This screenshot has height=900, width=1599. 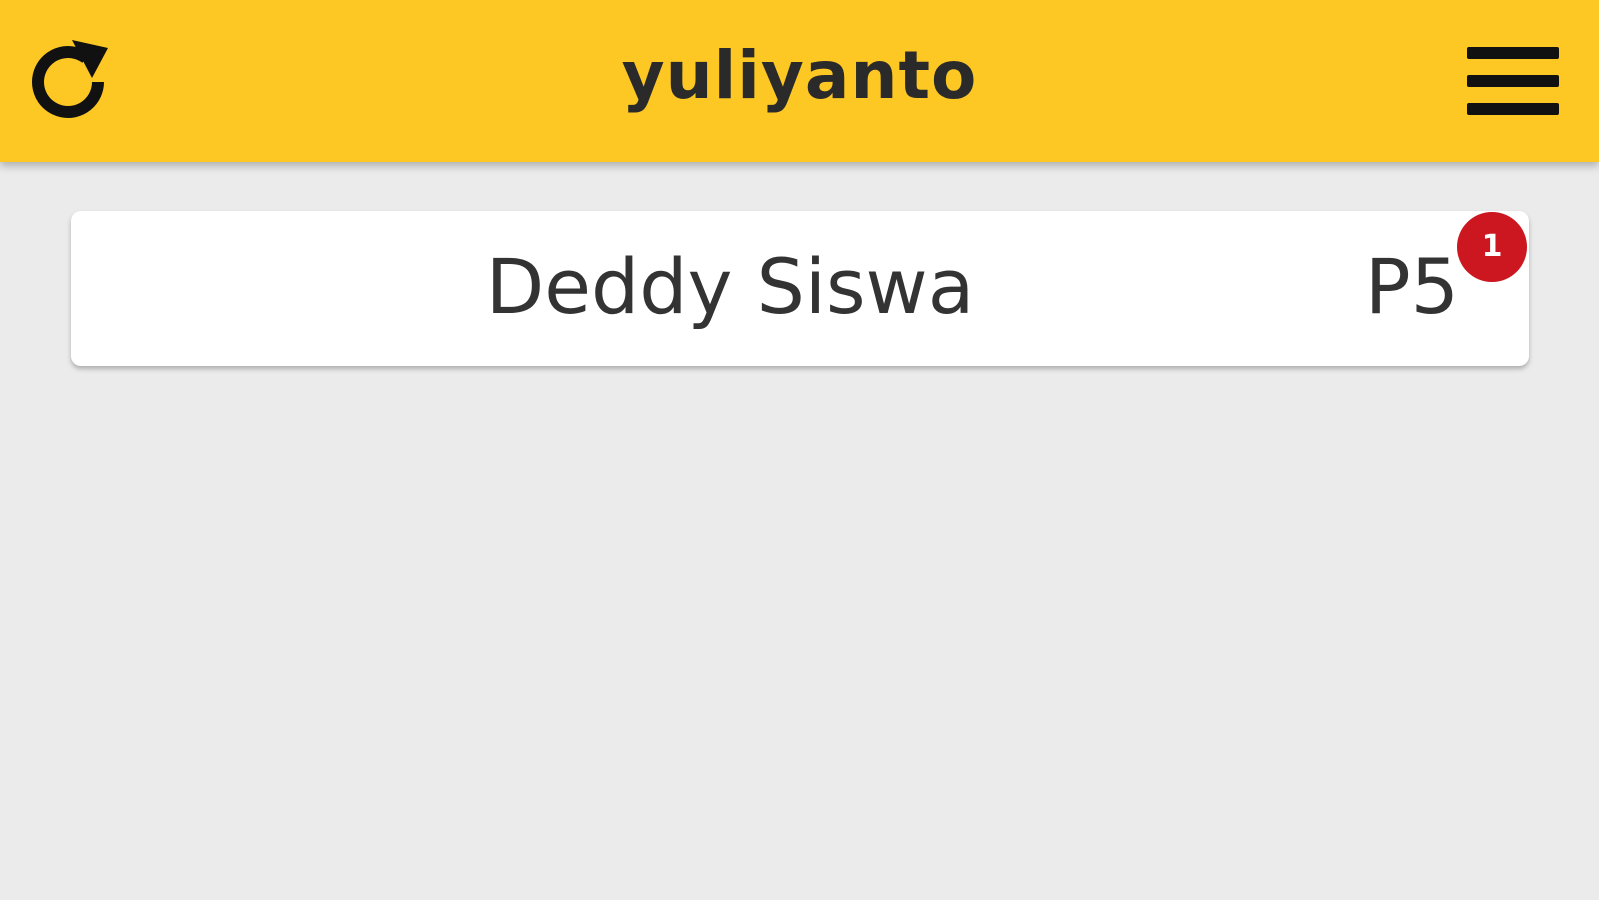 What do you see at coordinates (1411, 286) in the screenshot?
I see `item-code: P5` at bounding box center [1411, 286].